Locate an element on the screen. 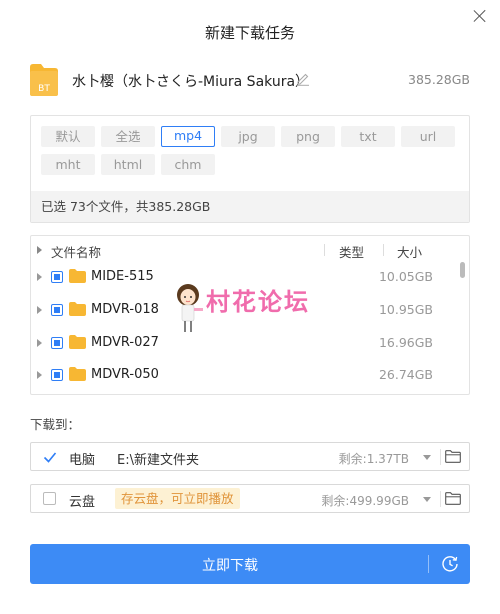 This screenshot has width=500, height=614. dialog-title: 新建下载任务 is located at coordinates (249, 33).